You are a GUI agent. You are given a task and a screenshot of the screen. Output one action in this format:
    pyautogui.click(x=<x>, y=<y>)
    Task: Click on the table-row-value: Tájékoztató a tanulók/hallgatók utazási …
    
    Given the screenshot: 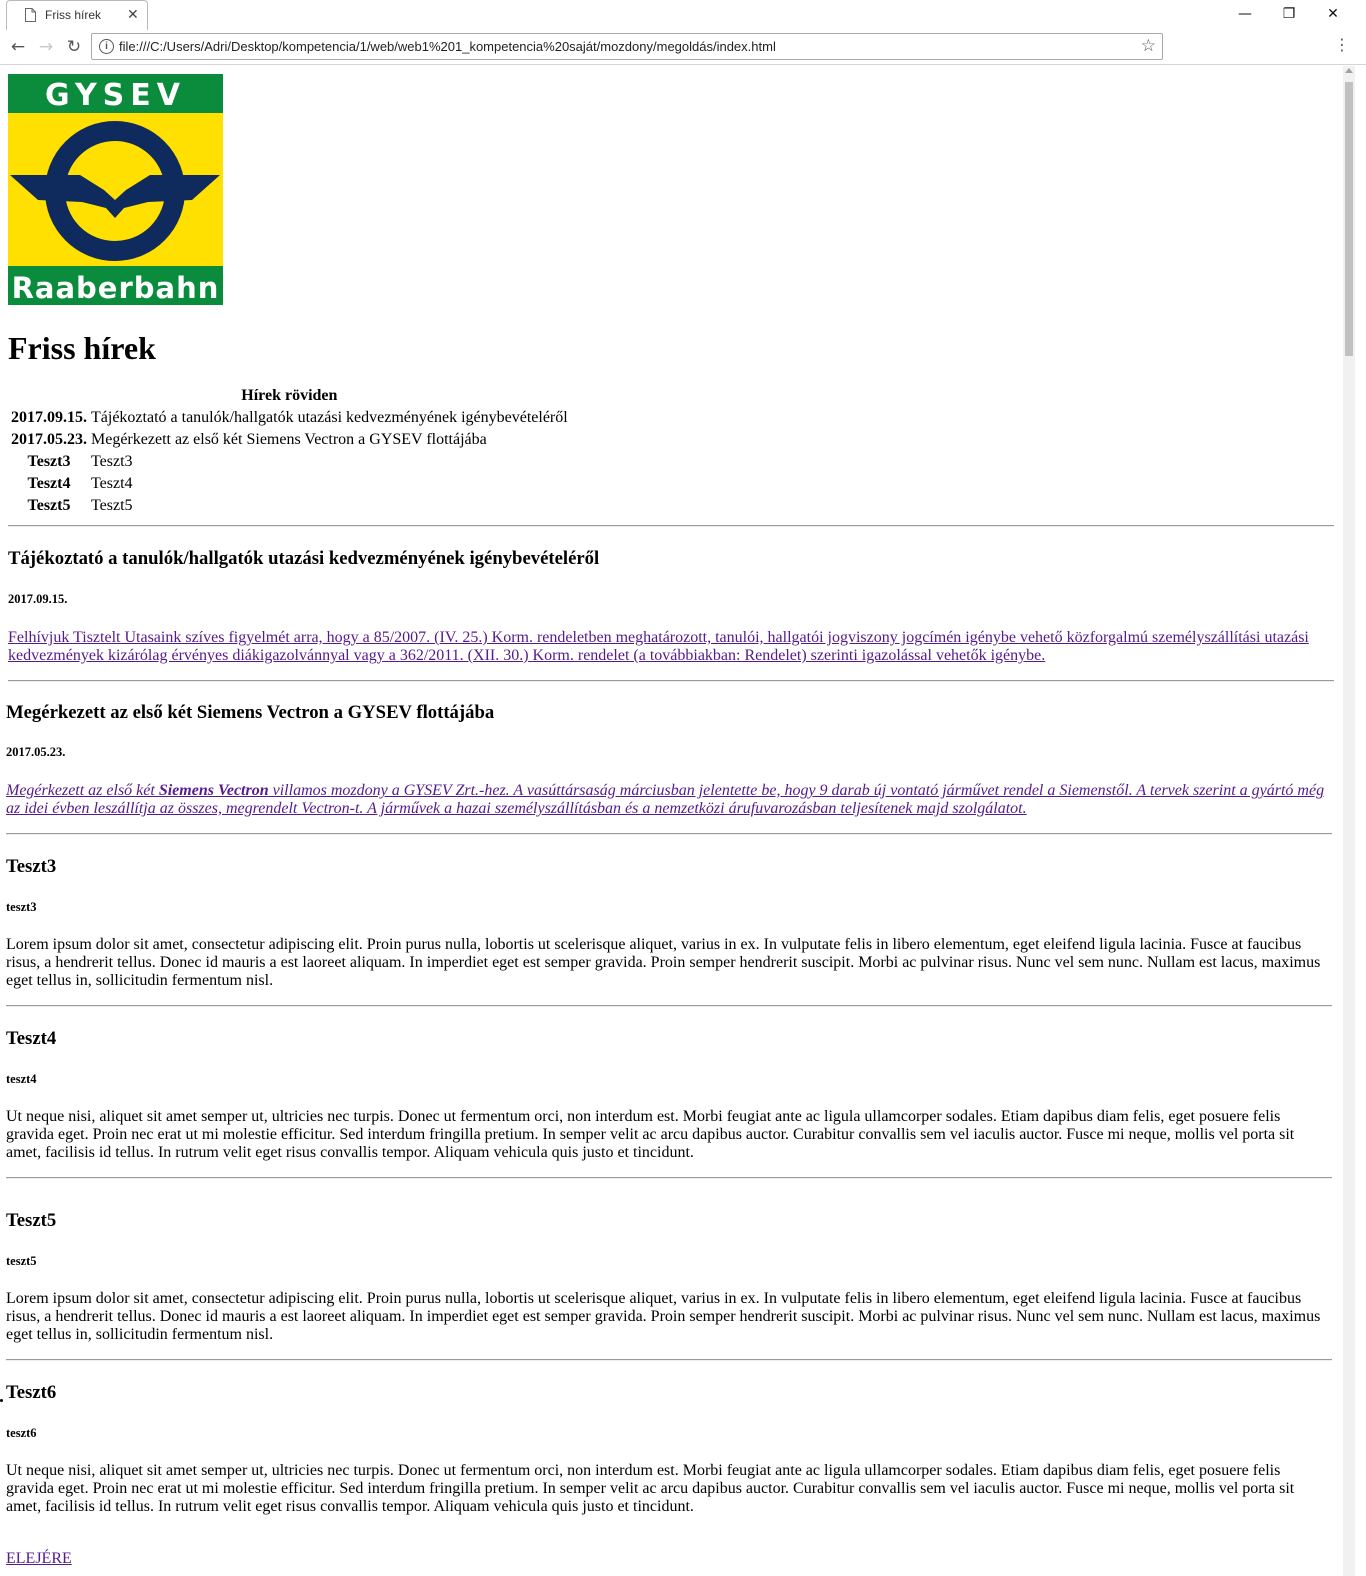 What is the action you would take?
    pyautogui.click(x=329, y=417)
    